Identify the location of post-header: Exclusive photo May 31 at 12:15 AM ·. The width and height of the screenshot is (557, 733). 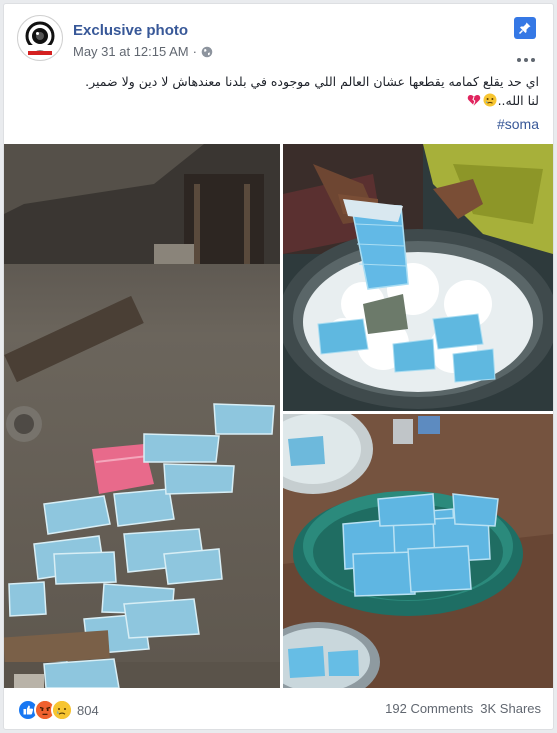
(279, 40).